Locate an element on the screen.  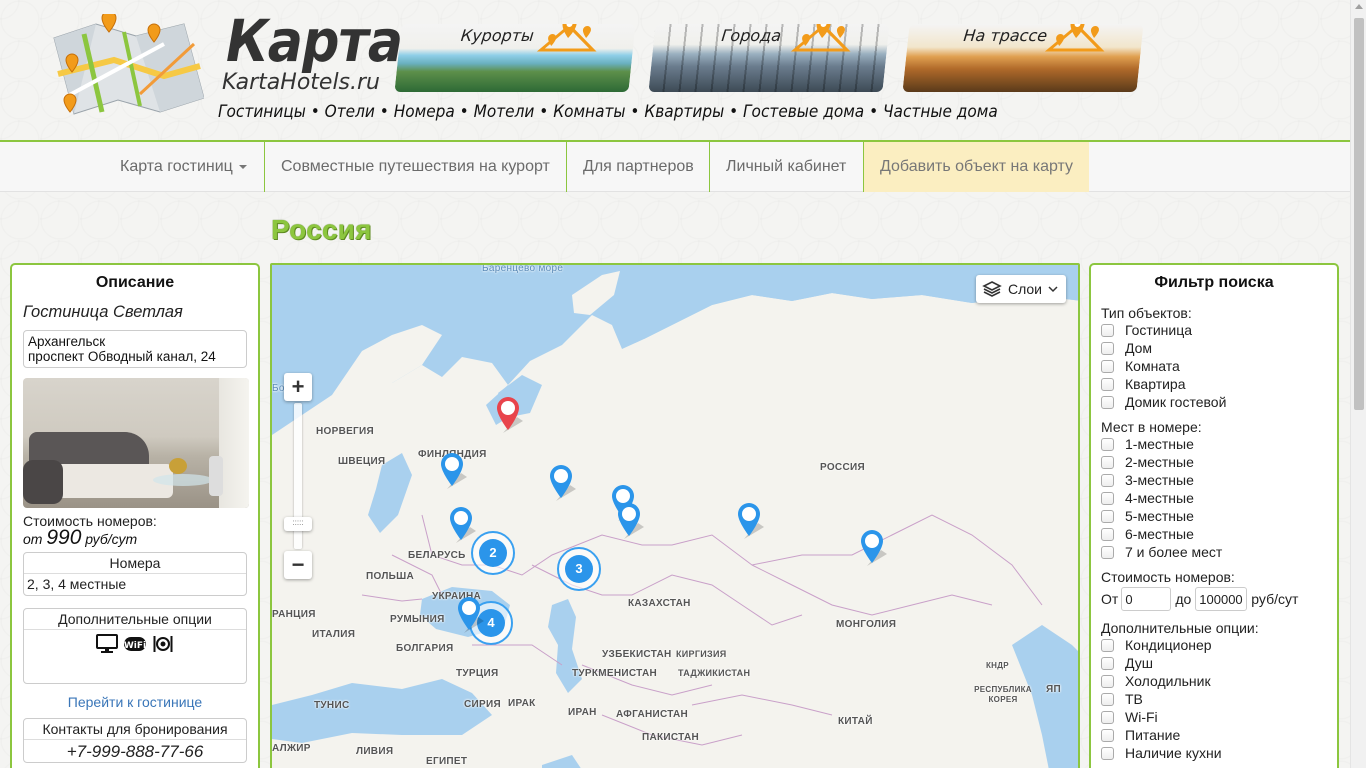
zoom-out-button: − is located at coordinates (298, 565).